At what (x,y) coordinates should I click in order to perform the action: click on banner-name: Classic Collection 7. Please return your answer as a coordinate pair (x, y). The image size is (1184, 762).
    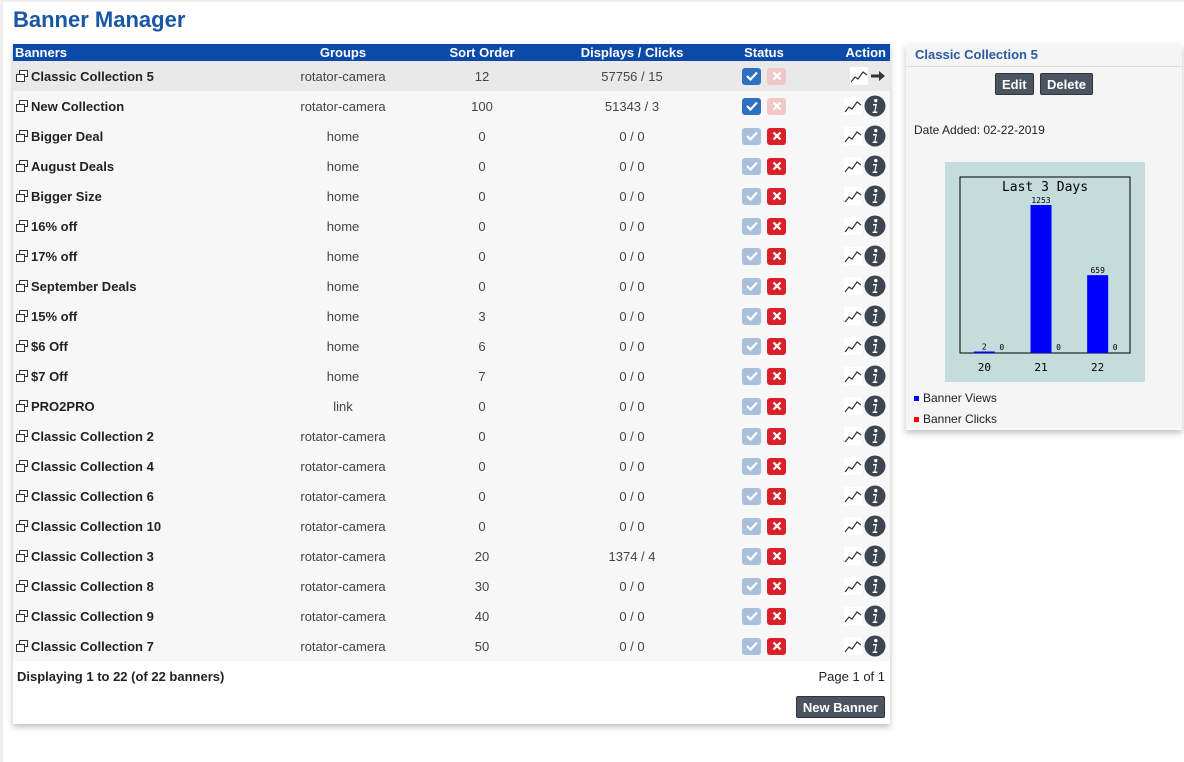
    Looking at the image, I should click on (138, 646).